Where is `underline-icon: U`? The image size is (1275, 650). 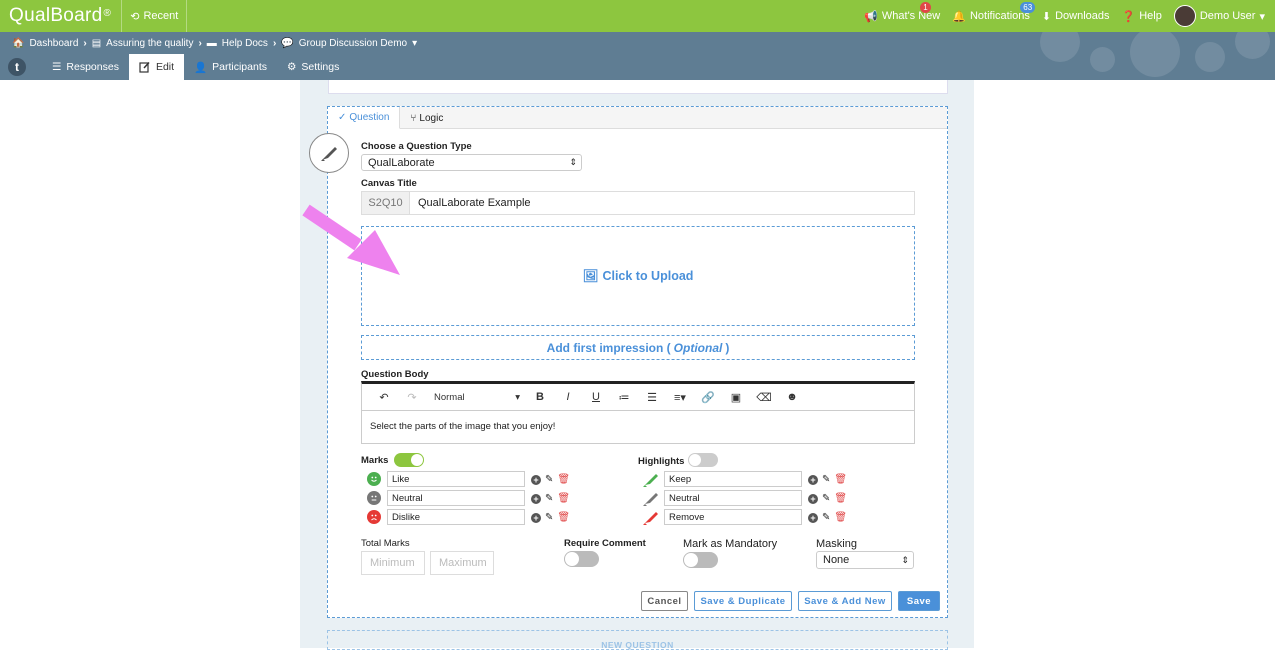 underline-icon: U is located at coordinates (596, 397).